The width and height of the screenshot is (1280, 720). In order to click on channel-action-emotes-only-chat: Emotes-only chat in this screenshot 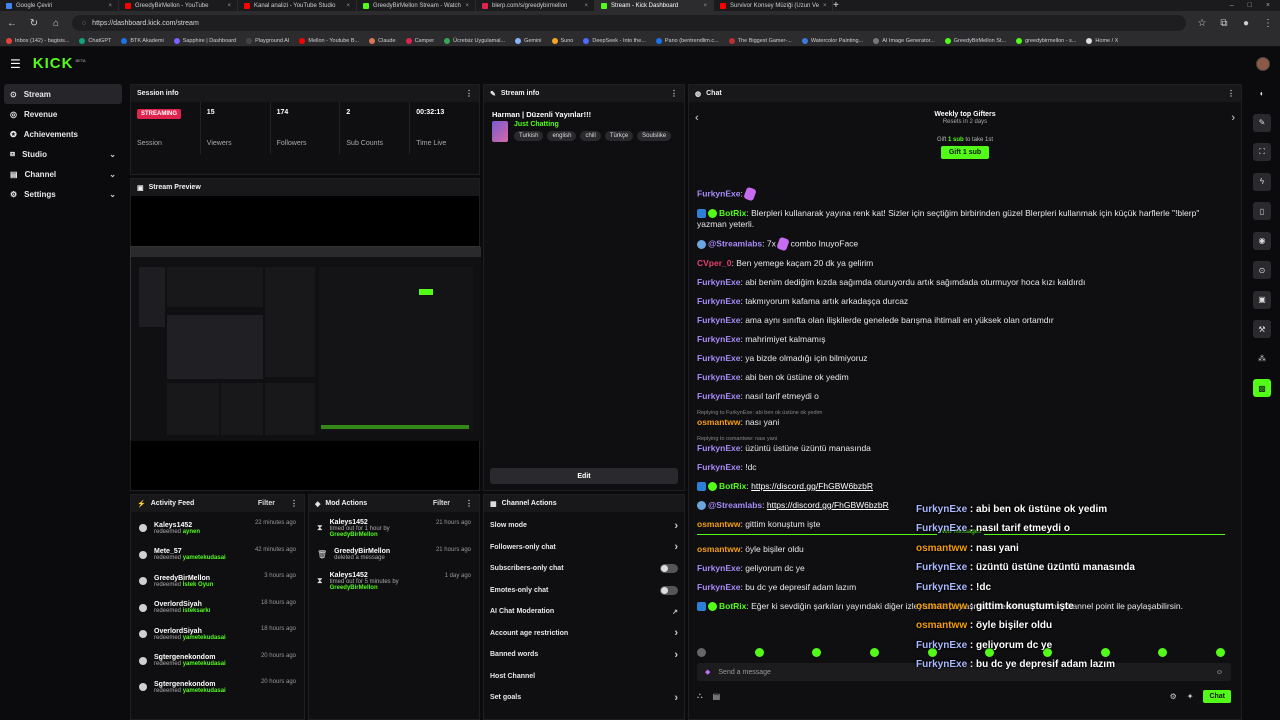, I will do `click(584, 591)`.